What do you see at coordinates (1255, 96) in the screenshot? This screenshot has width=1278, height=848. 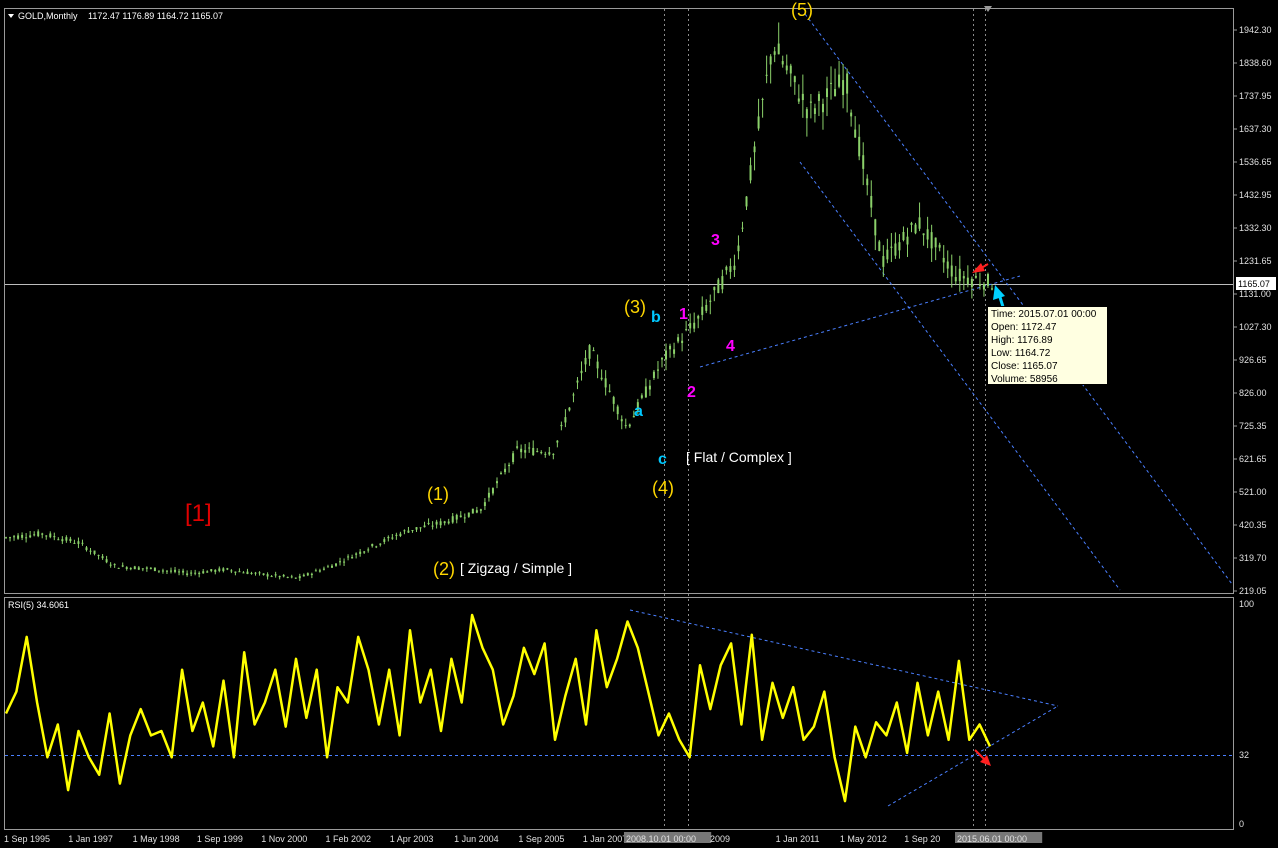 I see `price-tick-label: 1737.95` at bounding box center [1255, 96].